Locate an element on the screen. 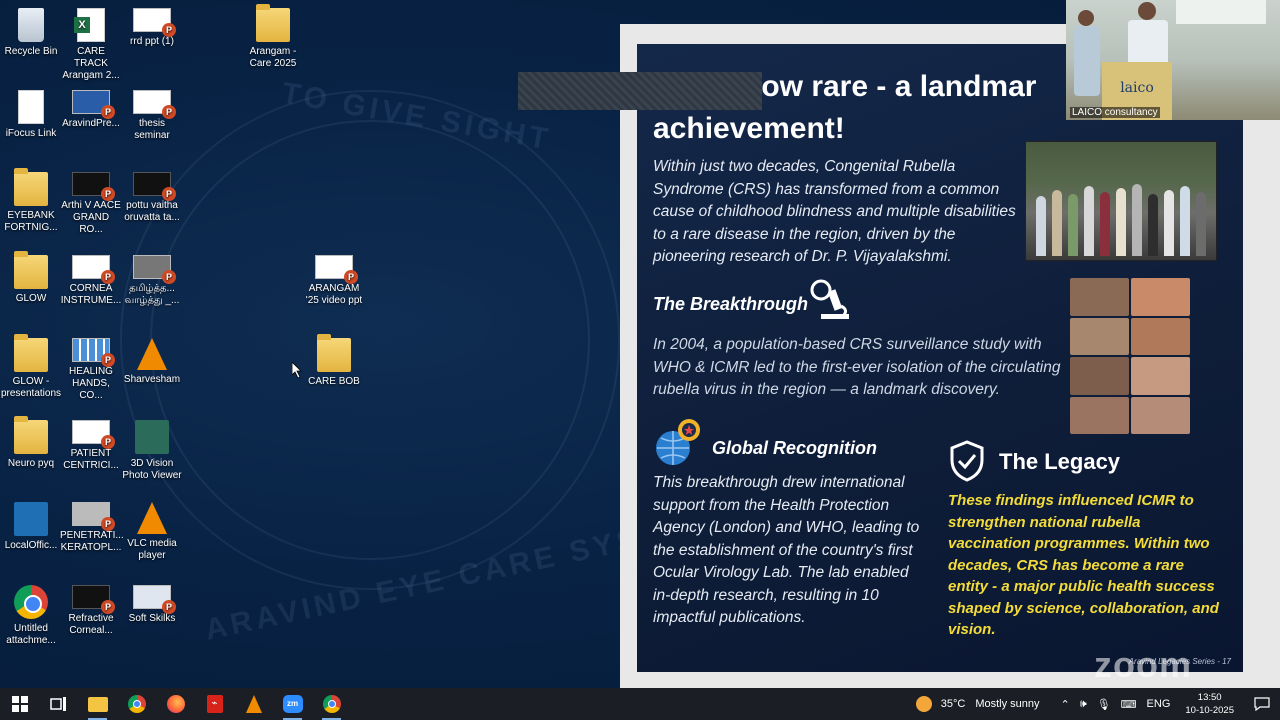 The image size is (1280, 720). task-view-button is located at coordinates (58, 704).